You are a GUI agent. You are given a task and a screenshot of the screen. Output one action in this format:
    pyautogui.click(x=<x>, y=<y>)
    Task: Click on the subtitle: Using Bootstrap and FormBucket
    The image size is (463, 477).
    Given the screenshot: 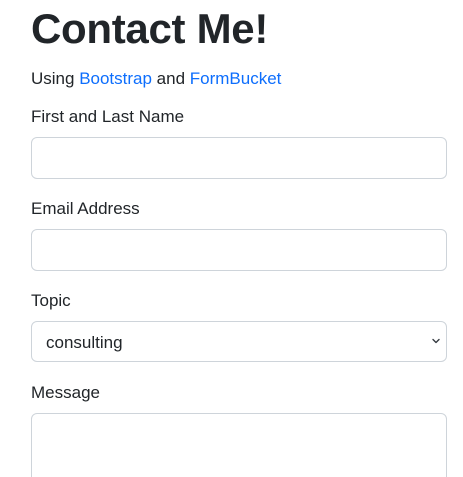 What is the action you would take?
    pyautogui.click(x=239, y=79)
    